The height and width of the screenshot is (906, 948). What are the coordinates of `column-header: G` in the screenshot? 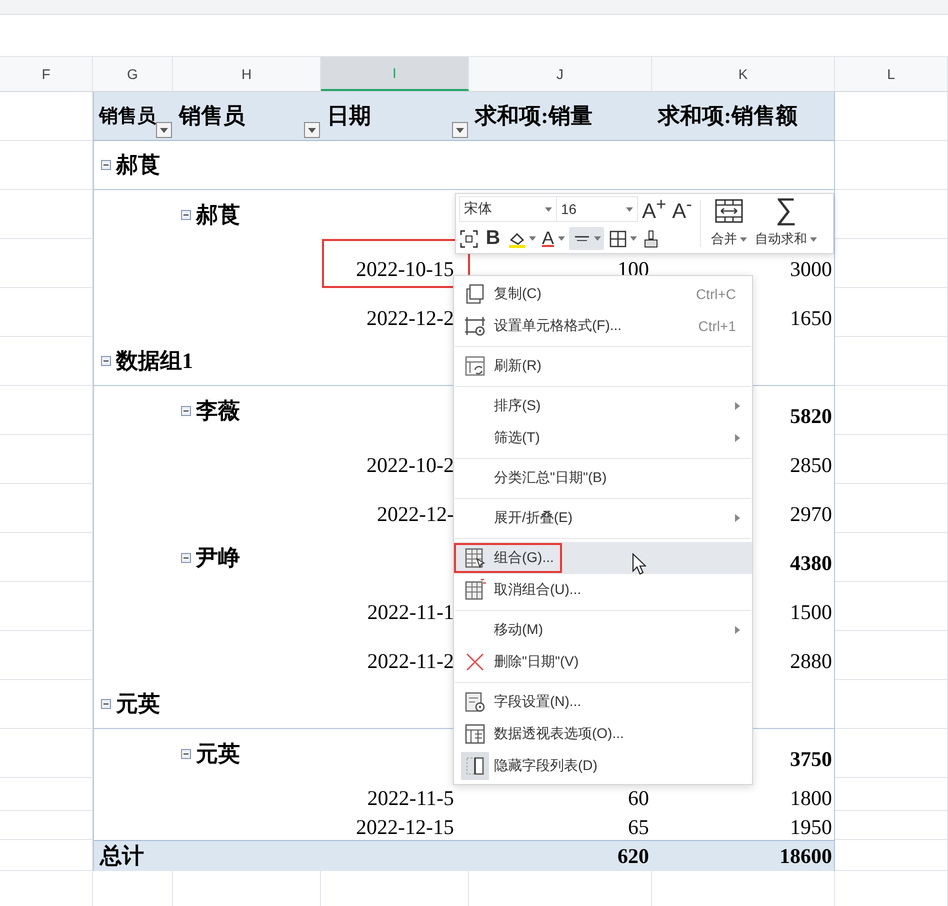 It's located at (133, 74).